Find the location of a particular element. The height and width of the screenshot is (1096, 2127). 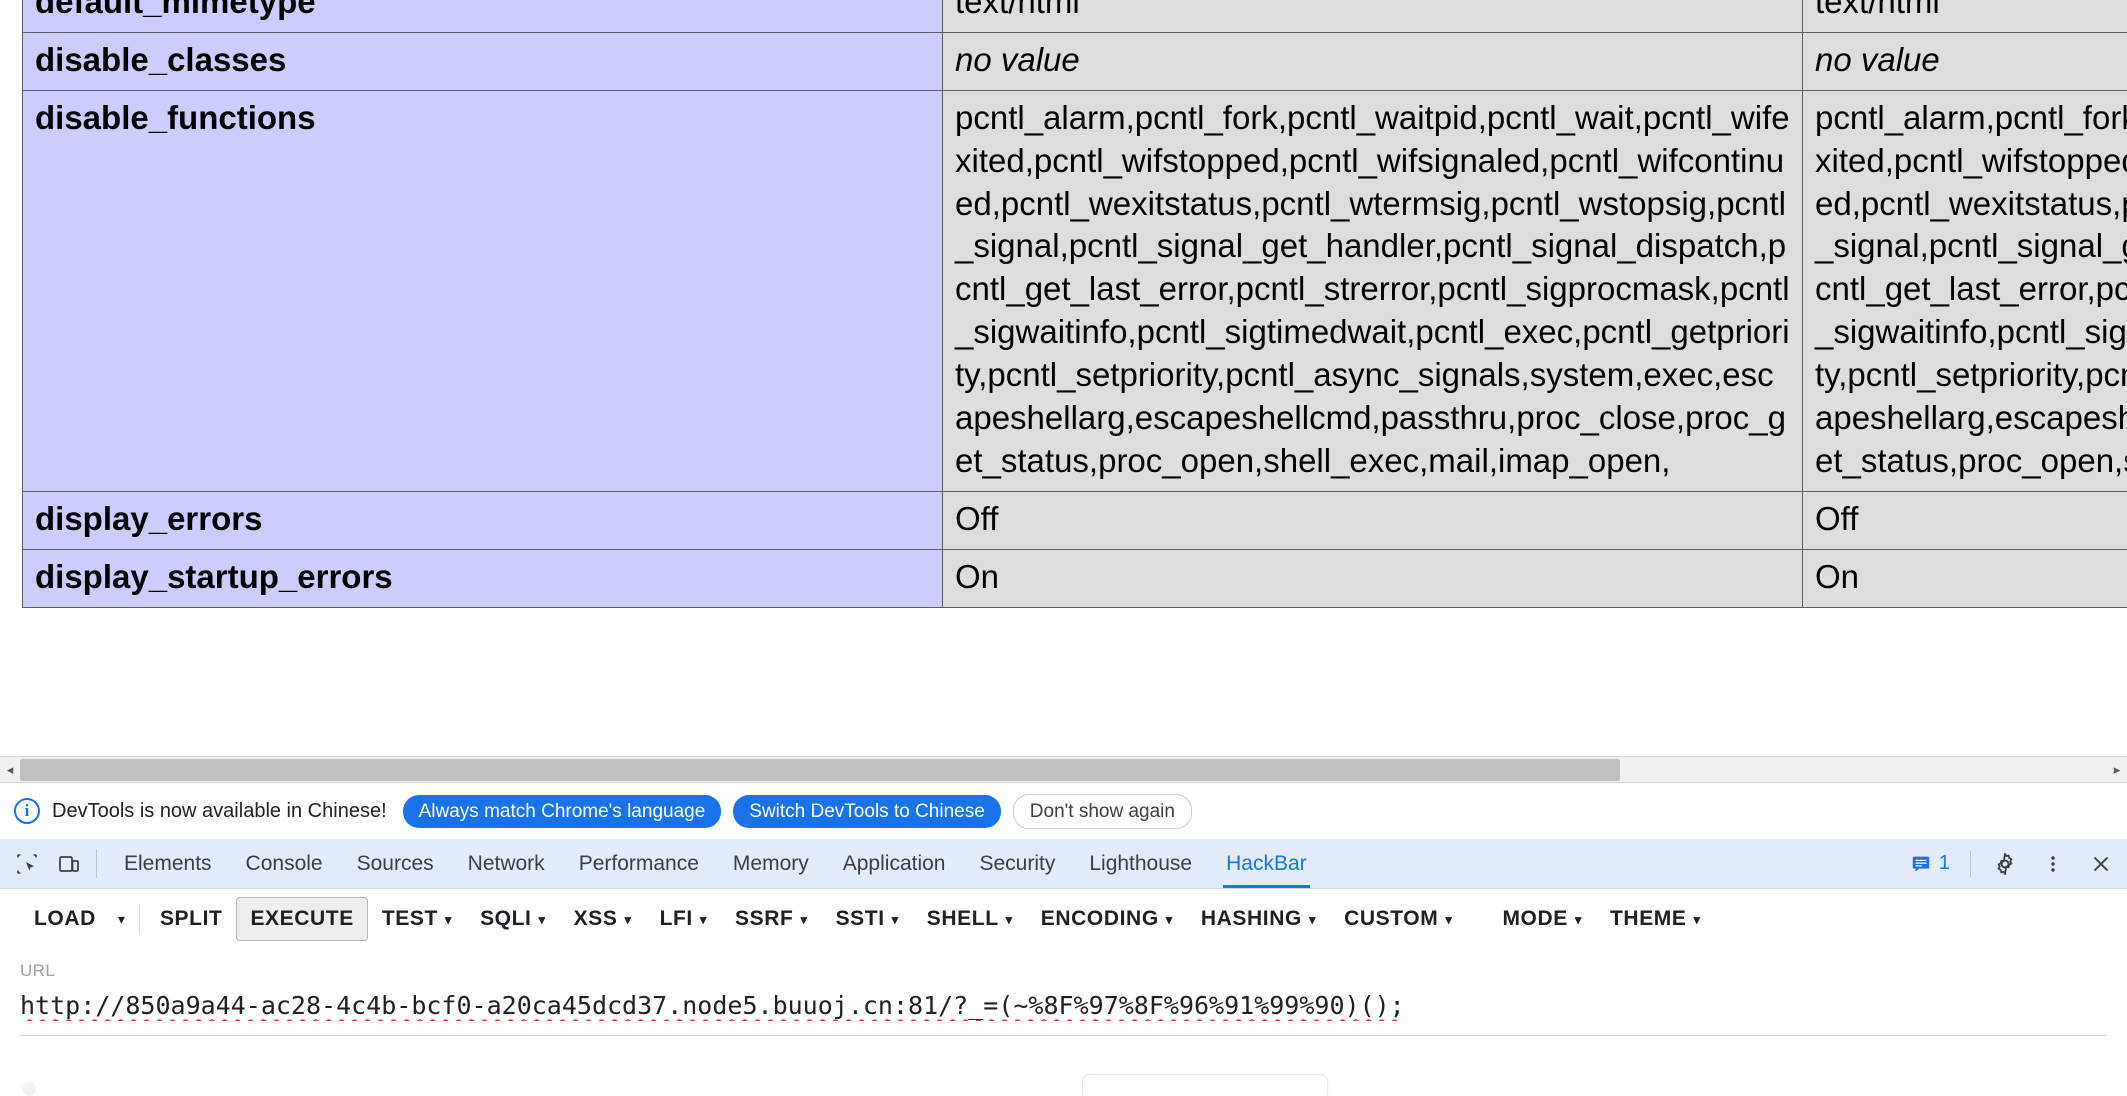

hackbar-ssti-menu: SSTI ▾ is located at coordinates (867, 919).